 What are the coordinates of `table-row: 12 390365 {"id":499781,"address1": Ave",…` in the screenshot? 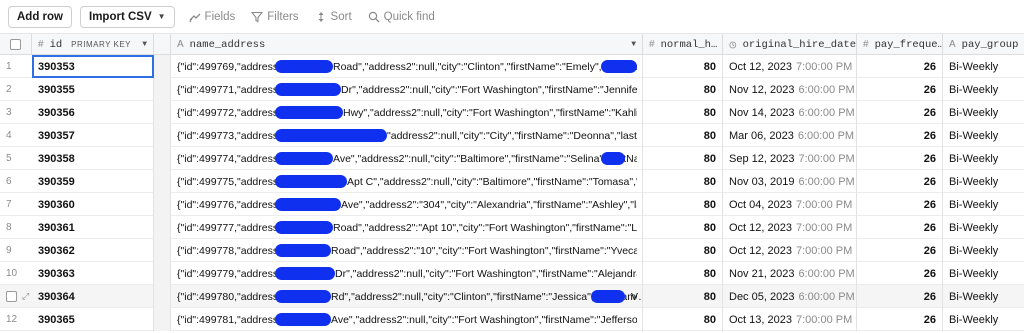 It's located at (512, 319).